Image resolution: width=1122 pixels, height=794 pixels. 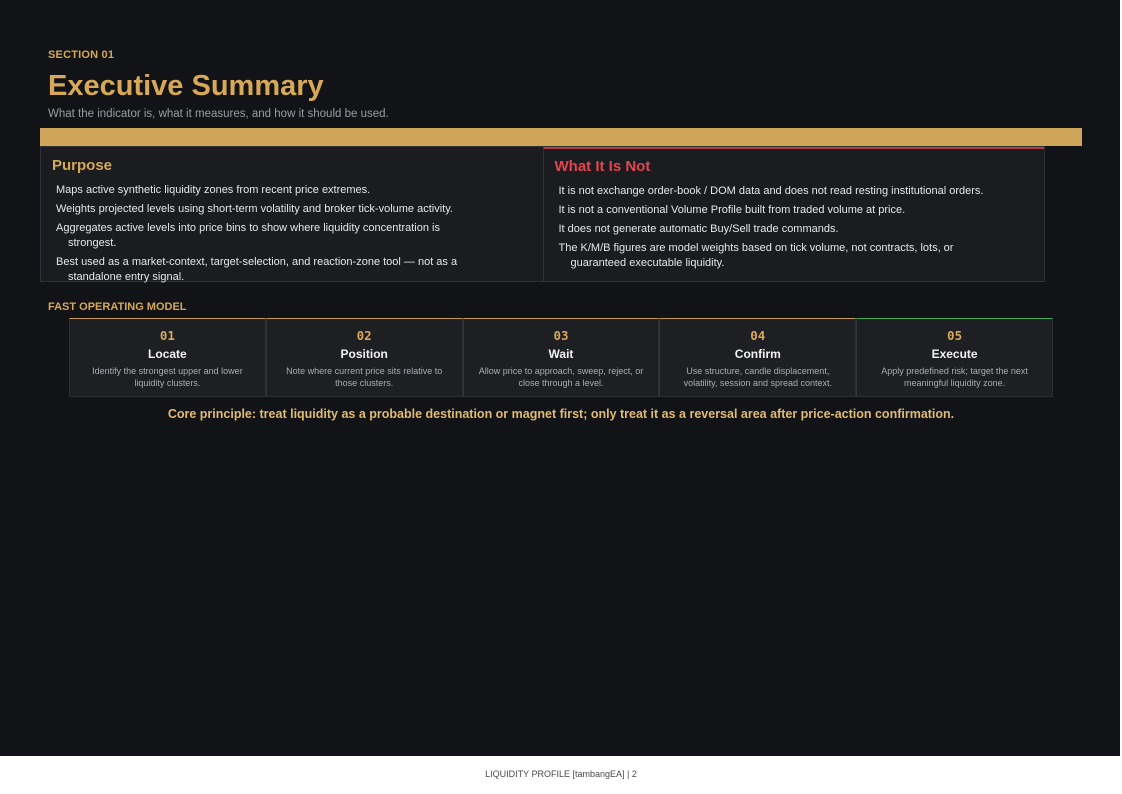 What do you see at coordinates (602, 166) in the screenshot?
I see `what-it-is-not-title: What It Is Not` at bounding box center [602, 166].